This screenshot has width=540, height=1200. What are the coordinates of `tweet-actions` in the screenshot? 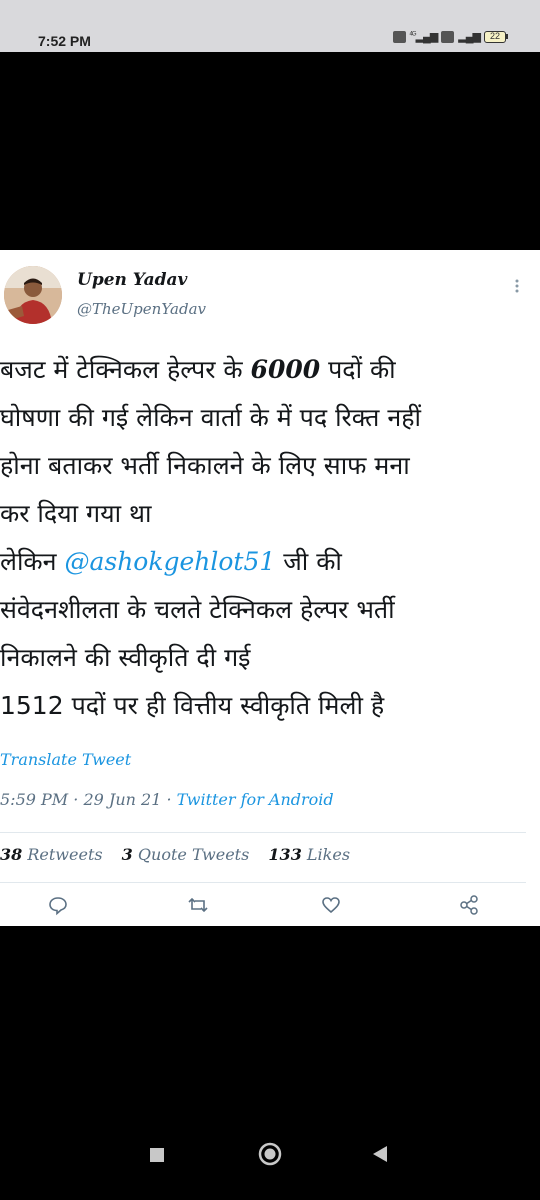 It's located at (270, 908).